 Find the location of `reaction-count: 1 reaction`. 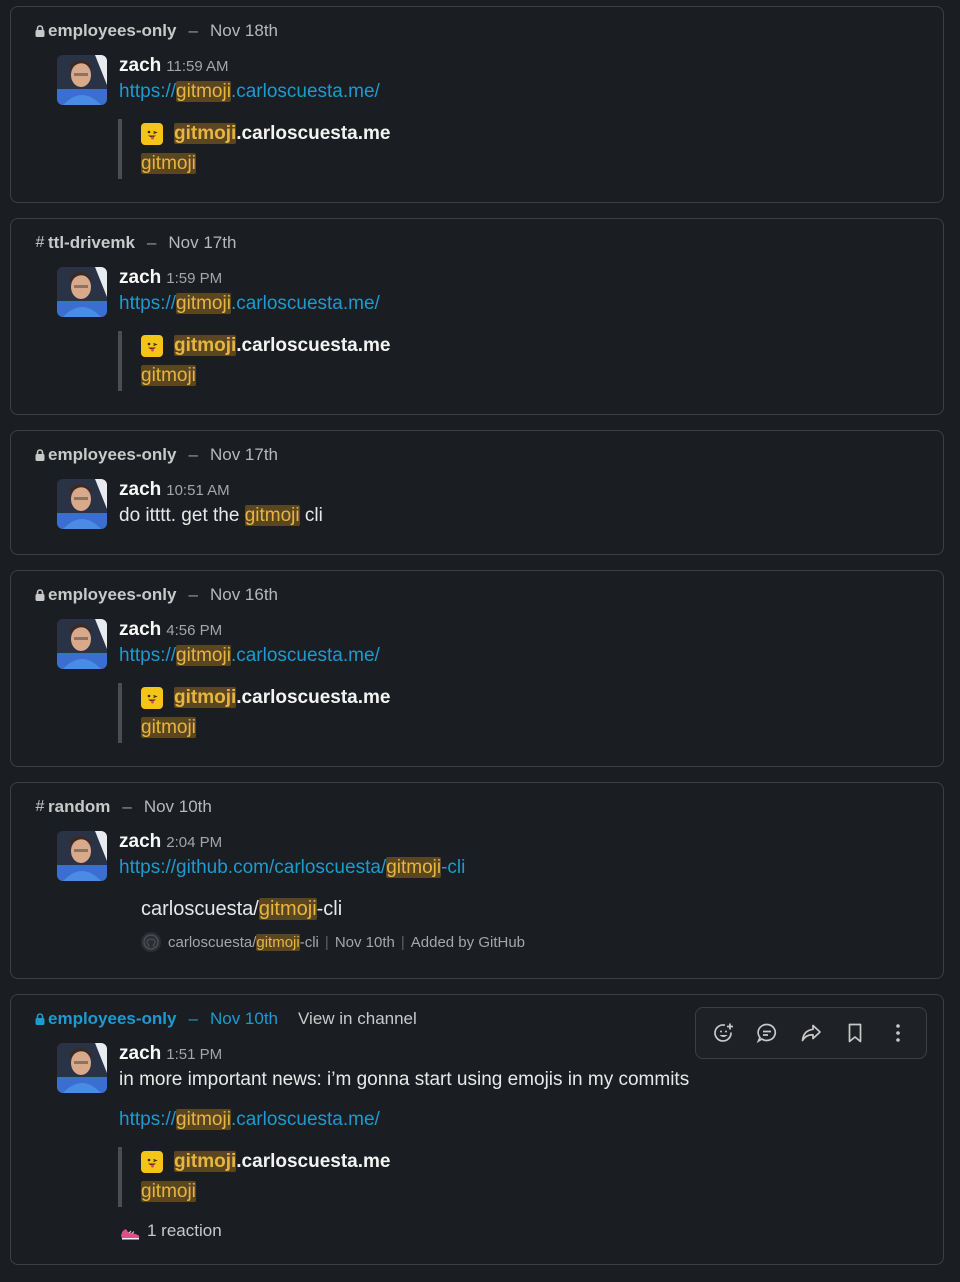

reaction-count: 1 reaction is located at coordinates (184, 1230).